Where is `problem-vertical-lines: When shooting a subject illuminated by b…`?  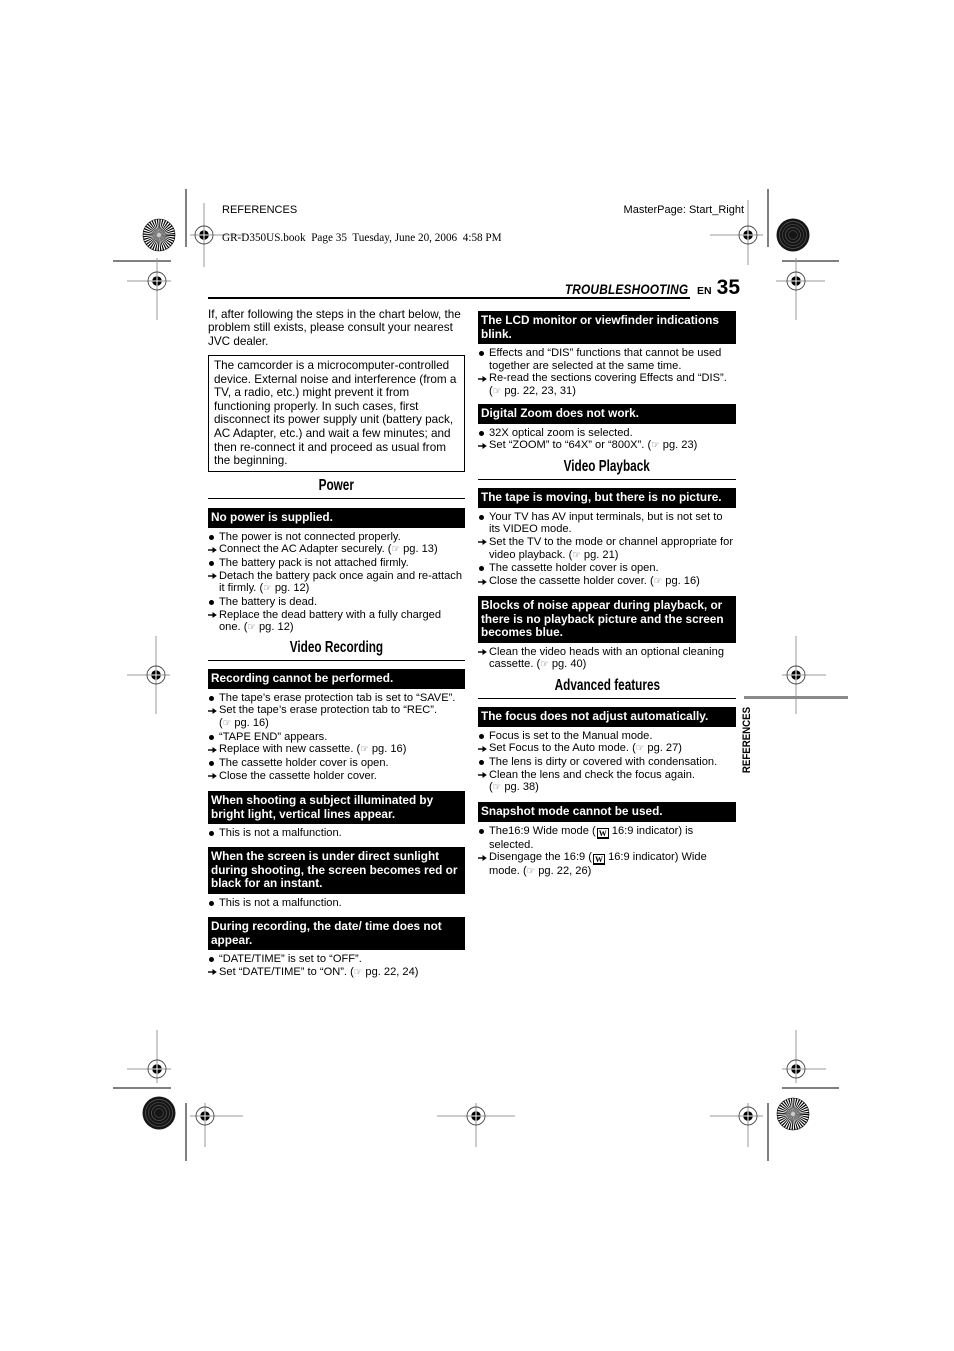 problem-vertical-lines: When shooting a subject illuminated by b… is located at coordinates (336, 815).